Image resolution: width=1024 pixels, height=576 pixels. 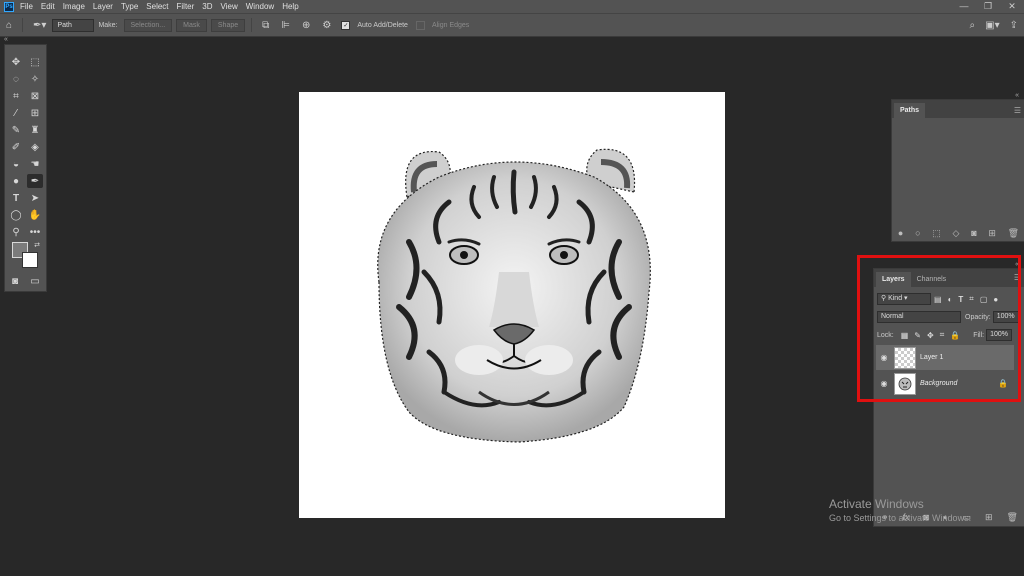 What do you see at coordinates (35, 281) in the screenshot?
I see `screen-mode-icon: ▭` at bounding box center [35, 281].